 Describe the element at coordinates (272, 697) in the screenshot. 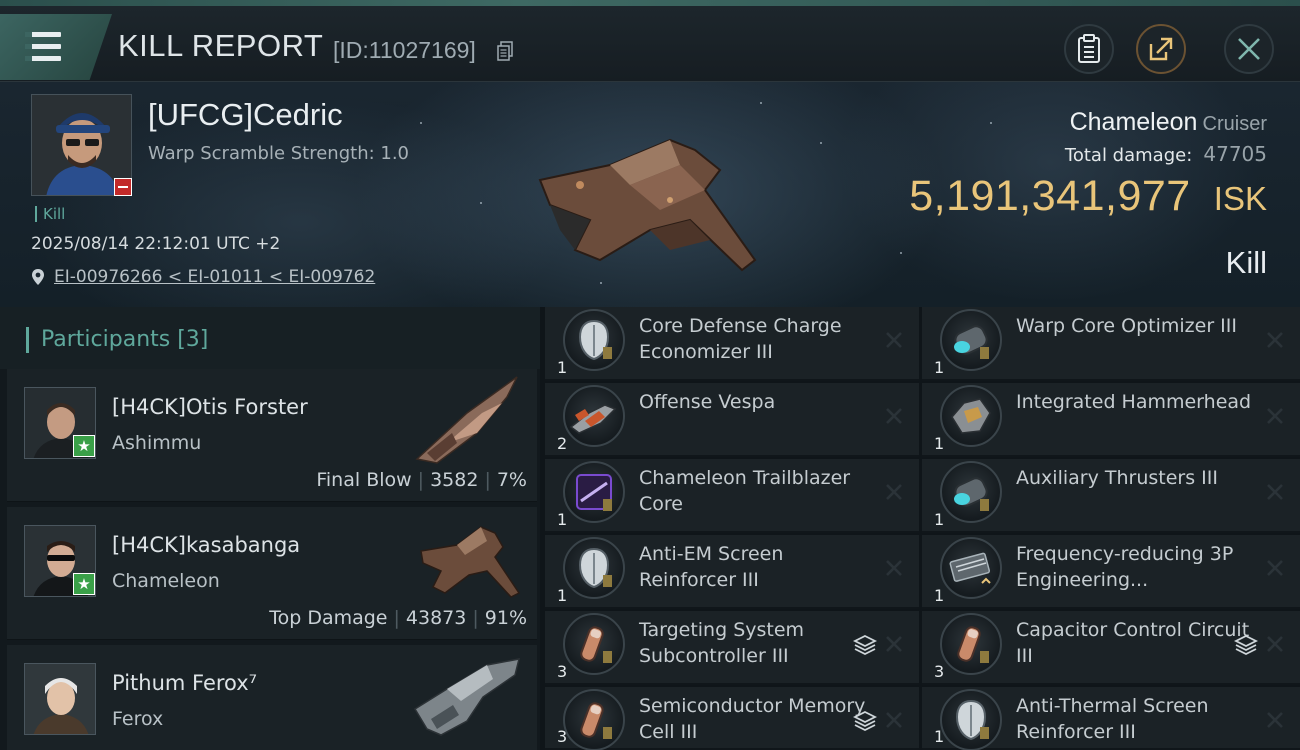

I see `participant-row: Pithum Ferox⁷ Ferox` at that location.